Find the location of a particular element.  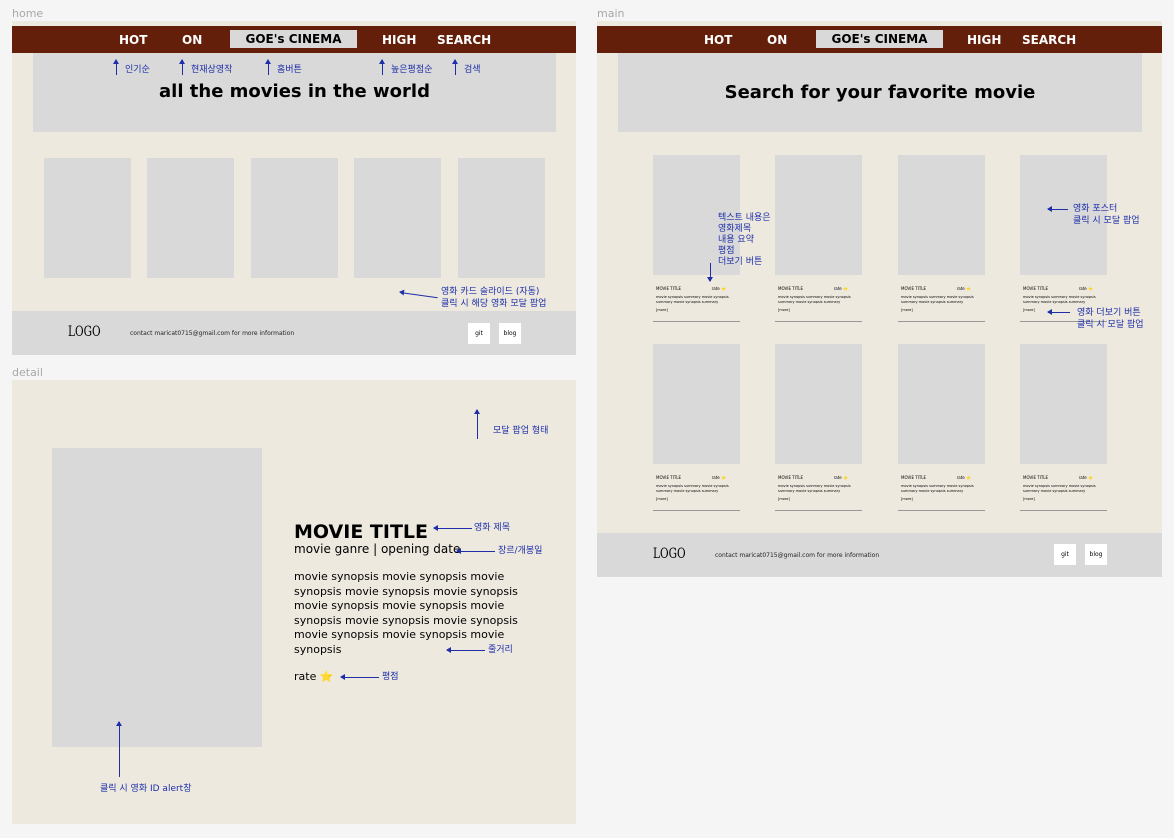

ann-plot: 줄거리 is located at coordinates (500, 650).